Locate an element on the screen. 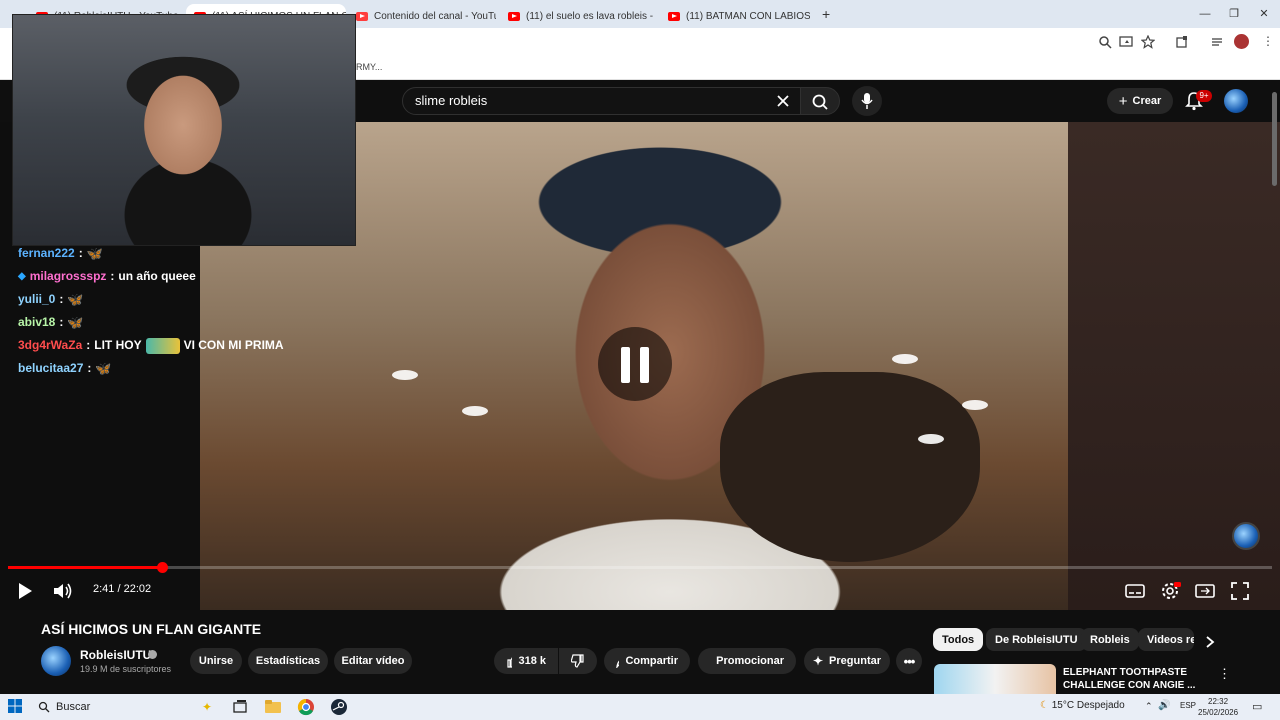  webcam-overlay is located at coordinates (184, 130).